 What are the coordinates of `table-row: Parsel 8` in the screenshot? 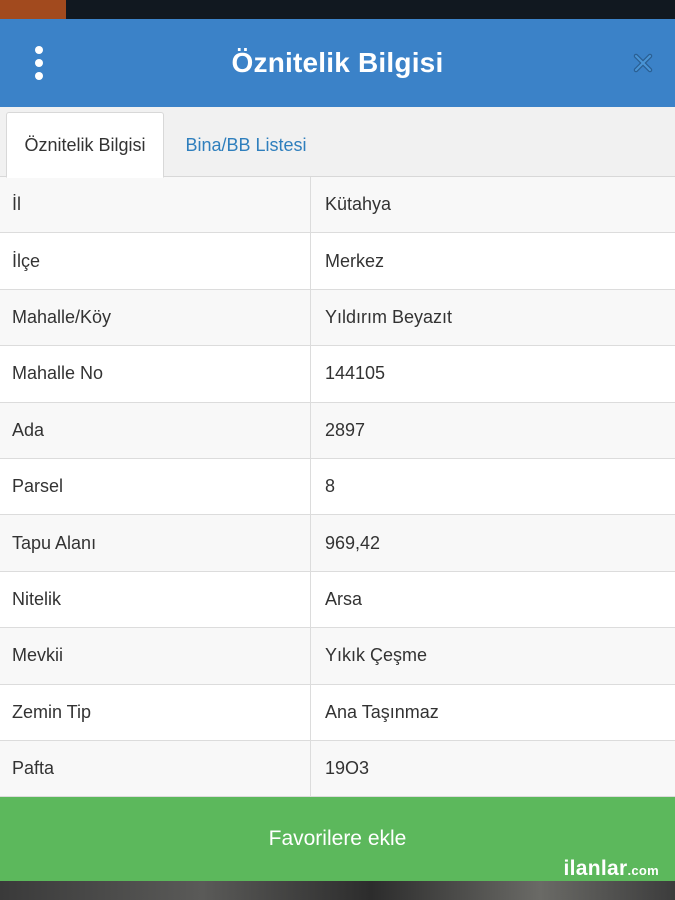 It's located at (337, 487).